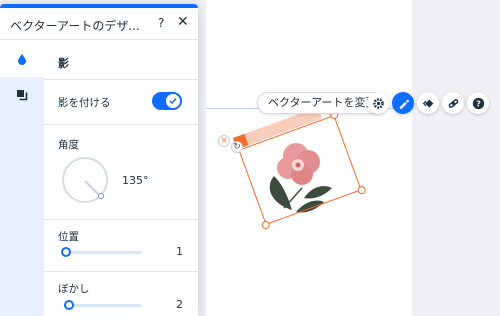 Image resolution: width=500 pixels, height=316 pixels. Describe the element at coordinates (22, 178) in the screenshot. I see `panel-side-tabs` at that location.